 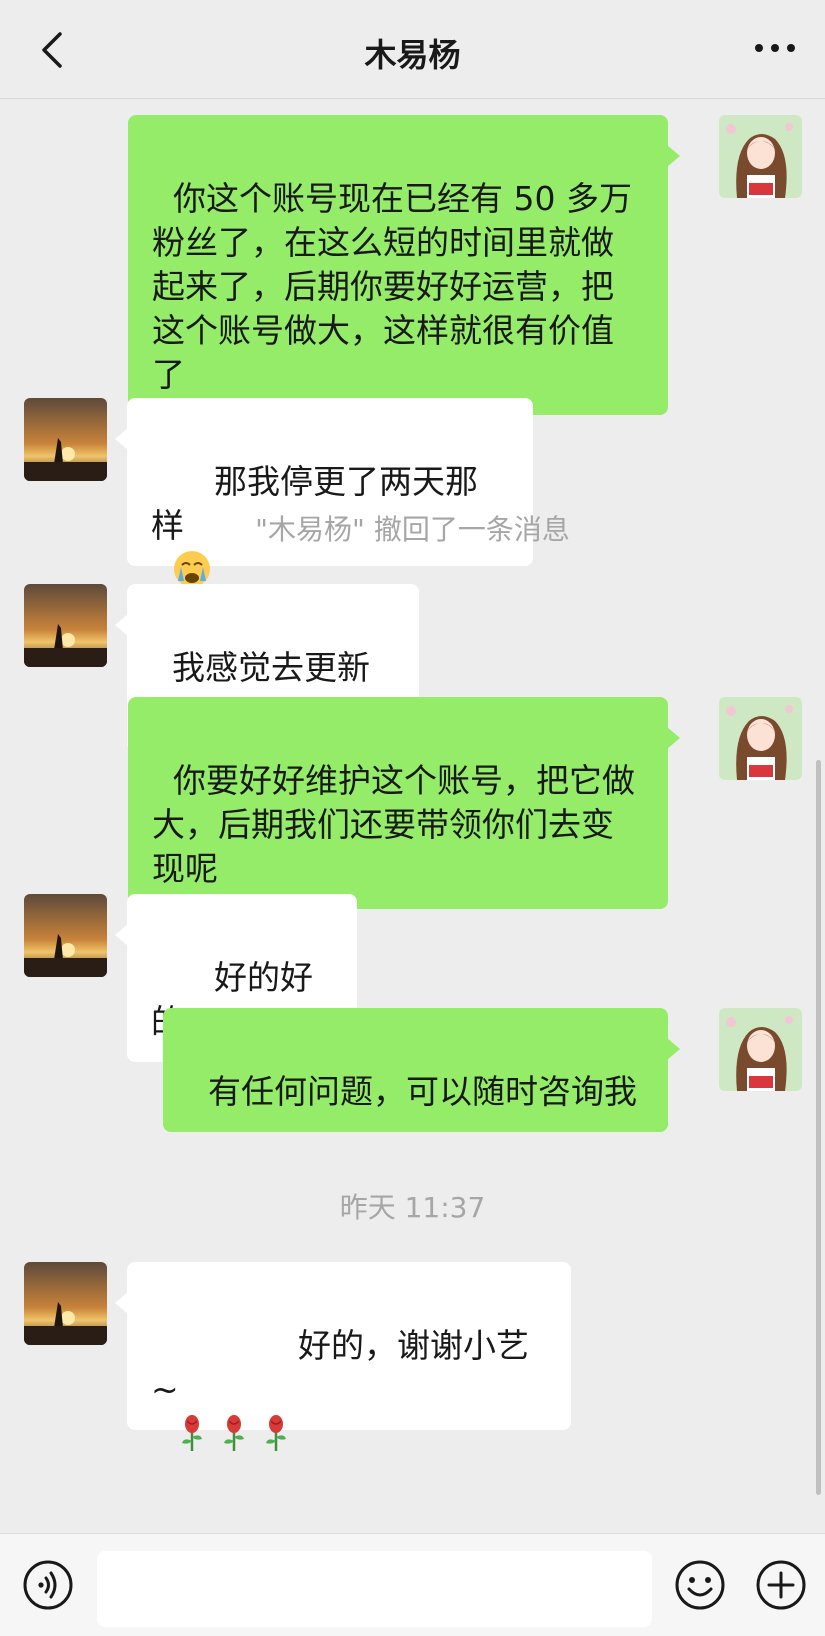 What do you see at coordinates (192, 524) in the screenshot?
I see `crying-face-emoji` at bounding box center [192, 524].